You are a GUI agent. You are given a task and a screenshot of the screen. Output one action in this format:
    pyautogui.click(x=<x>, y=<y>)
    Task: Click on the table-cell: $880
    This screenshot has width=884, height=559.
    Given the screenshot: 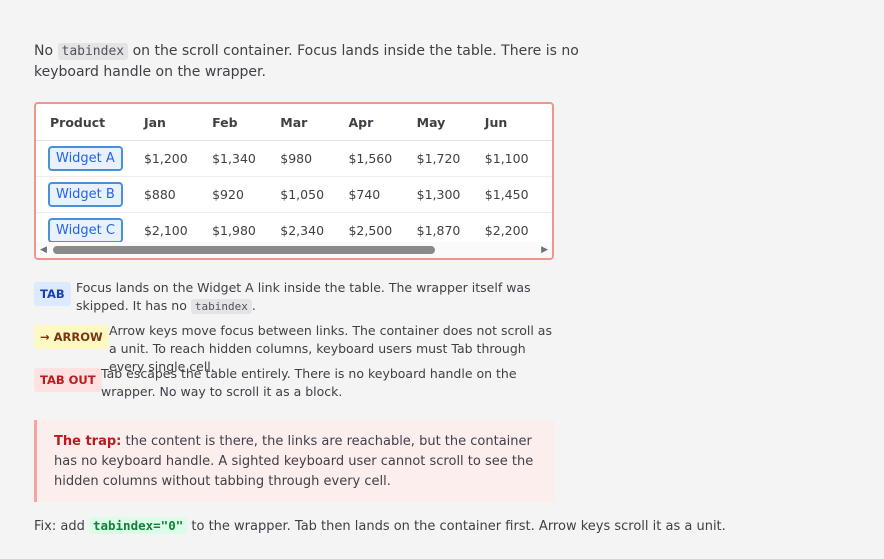 What is the action you would take?
    pyautogui.click(x=177, y=194)
    